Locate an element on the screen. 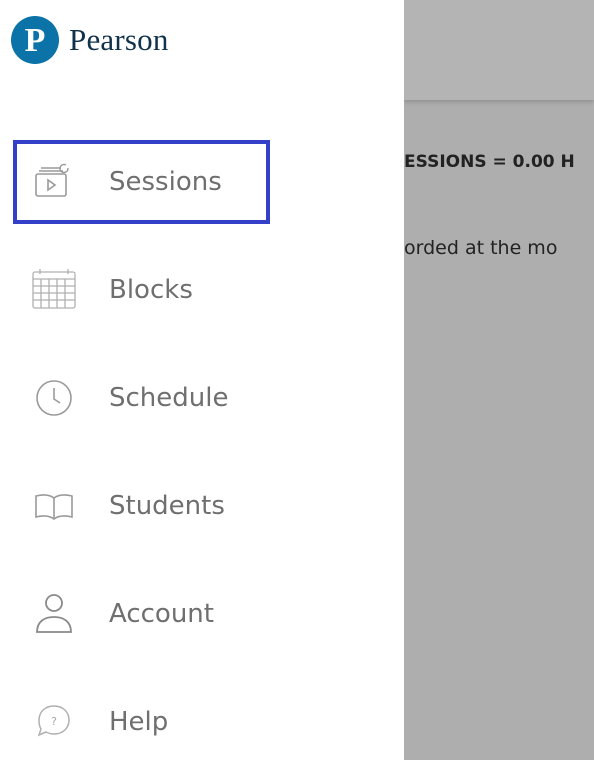  nav-label-help: Help is located at coordinates (139, 722).